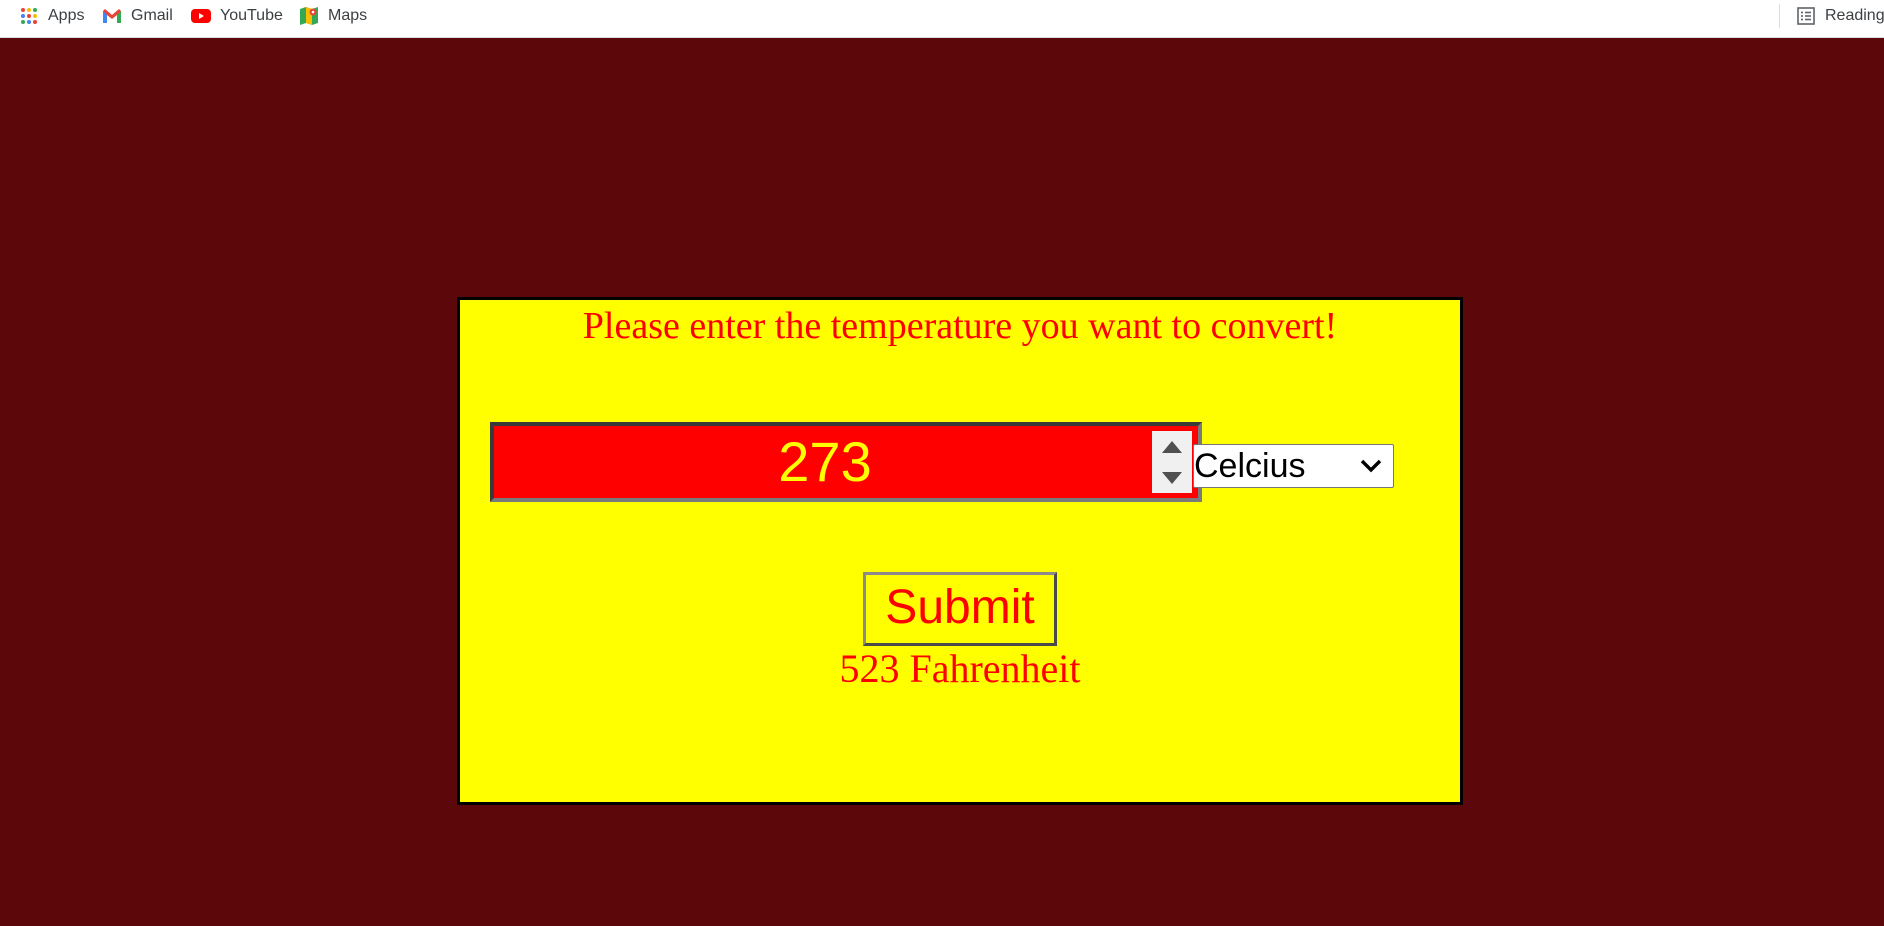  What do you see at coordinates (112, 16) in the screenshot?
I see `gmail-icon` at bounding box center [112, 16].